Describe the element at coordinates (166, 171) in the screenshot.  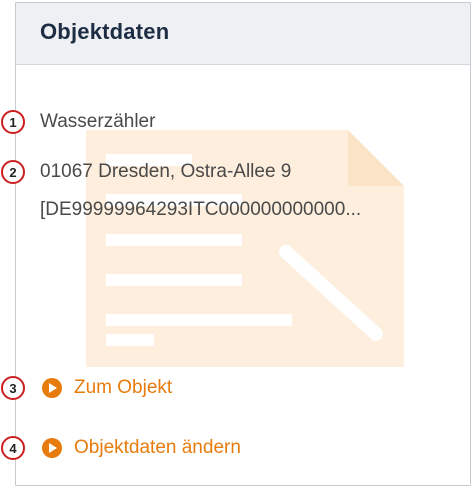
I see `object-address-text: 01067 Dresden, Ostra-Allee 9` at that location.